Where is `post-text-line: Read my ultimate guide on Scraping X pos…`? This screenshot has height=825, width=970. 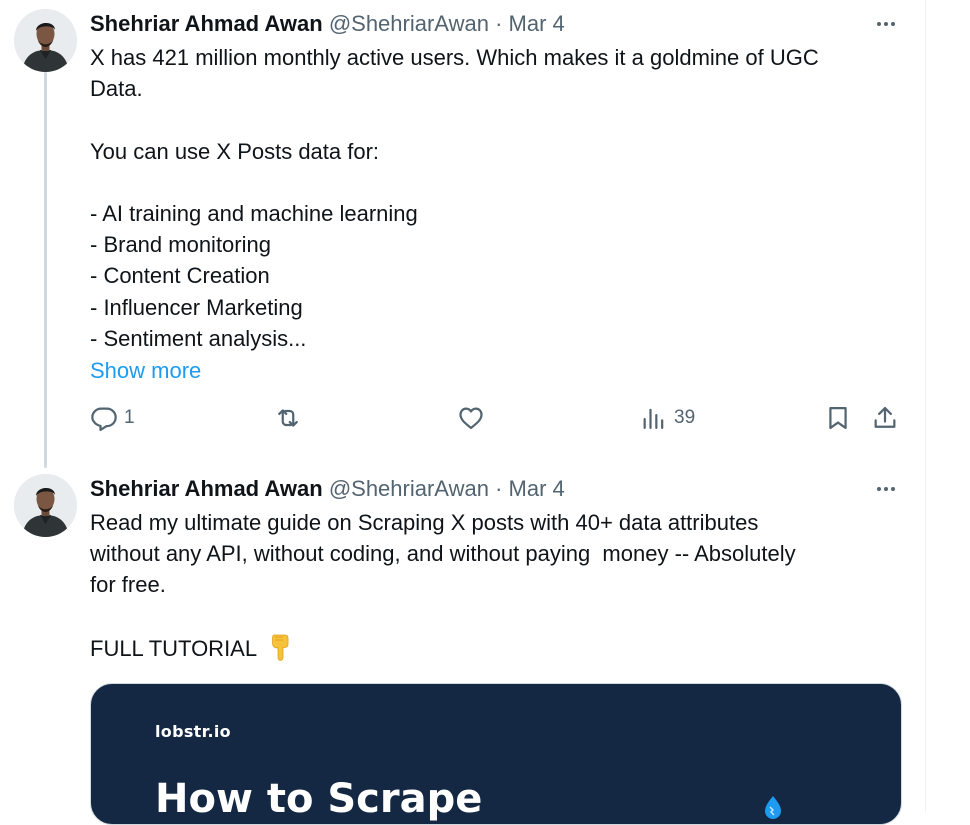 post-text-line: Read my ultimate guide on Scraping X pos… is located at coordinates (424, 522).